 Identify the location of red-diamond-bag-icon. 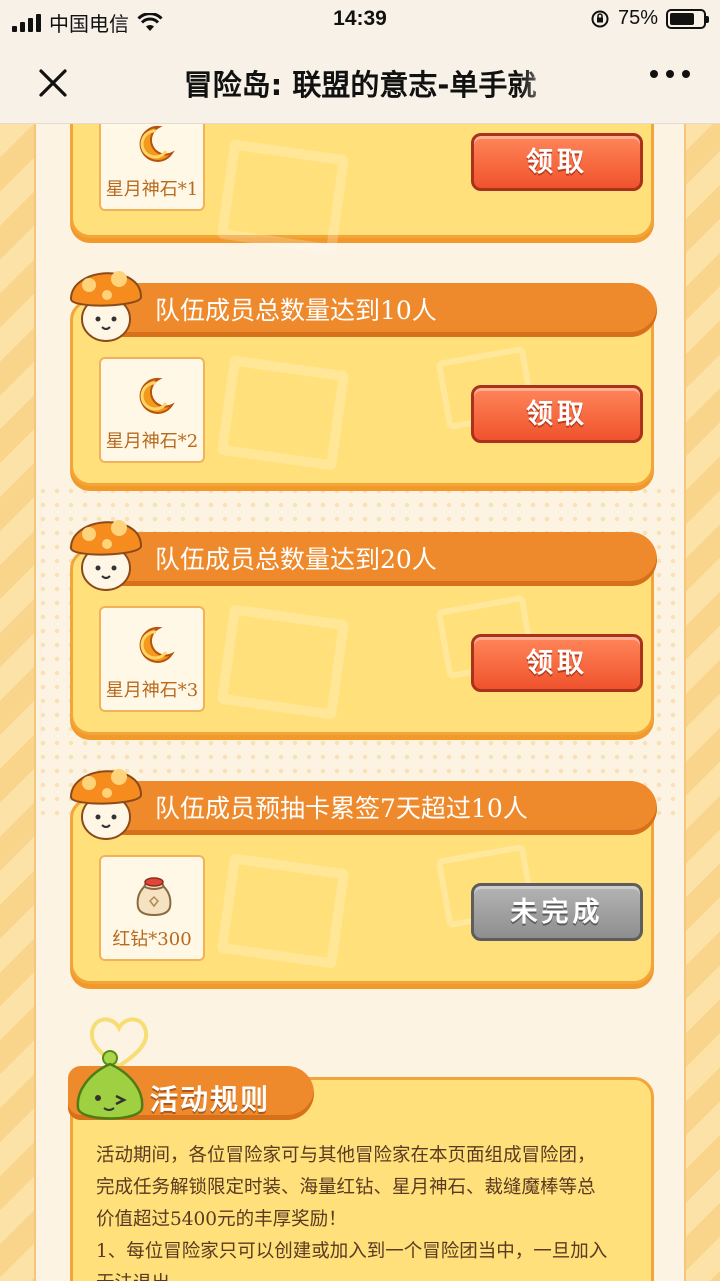
(154, 897).